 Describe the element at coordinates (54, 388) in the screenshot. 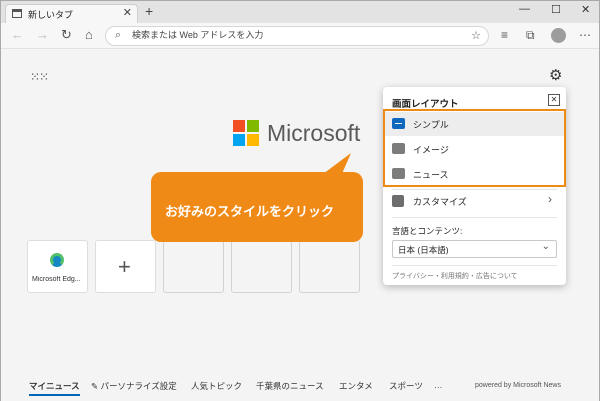

I see `tab-my-news: マイニュース` at that location.